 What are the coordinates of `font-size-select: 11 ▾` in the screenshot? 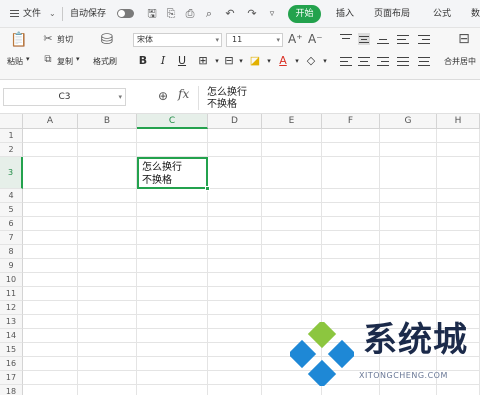 It's located at (254, 40).